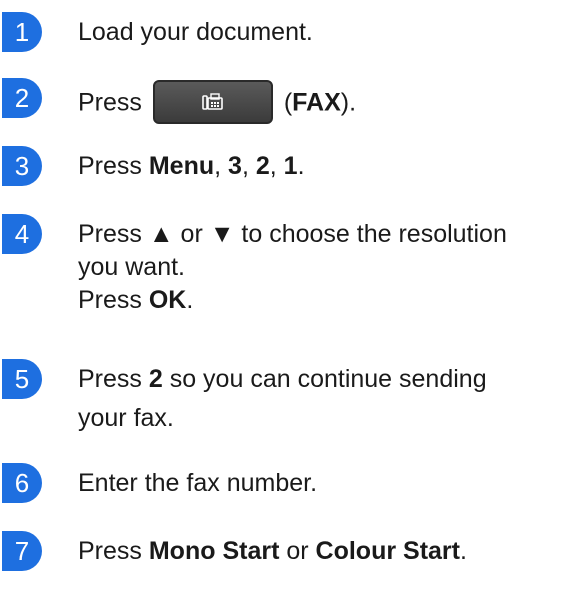 This screenshot has width=585, height=592. What do you see at coordinates (331, 166) in the screenshot?
I see `step-text: Press Menu, 3, 2, 1.` at bounding box center [331, 166].